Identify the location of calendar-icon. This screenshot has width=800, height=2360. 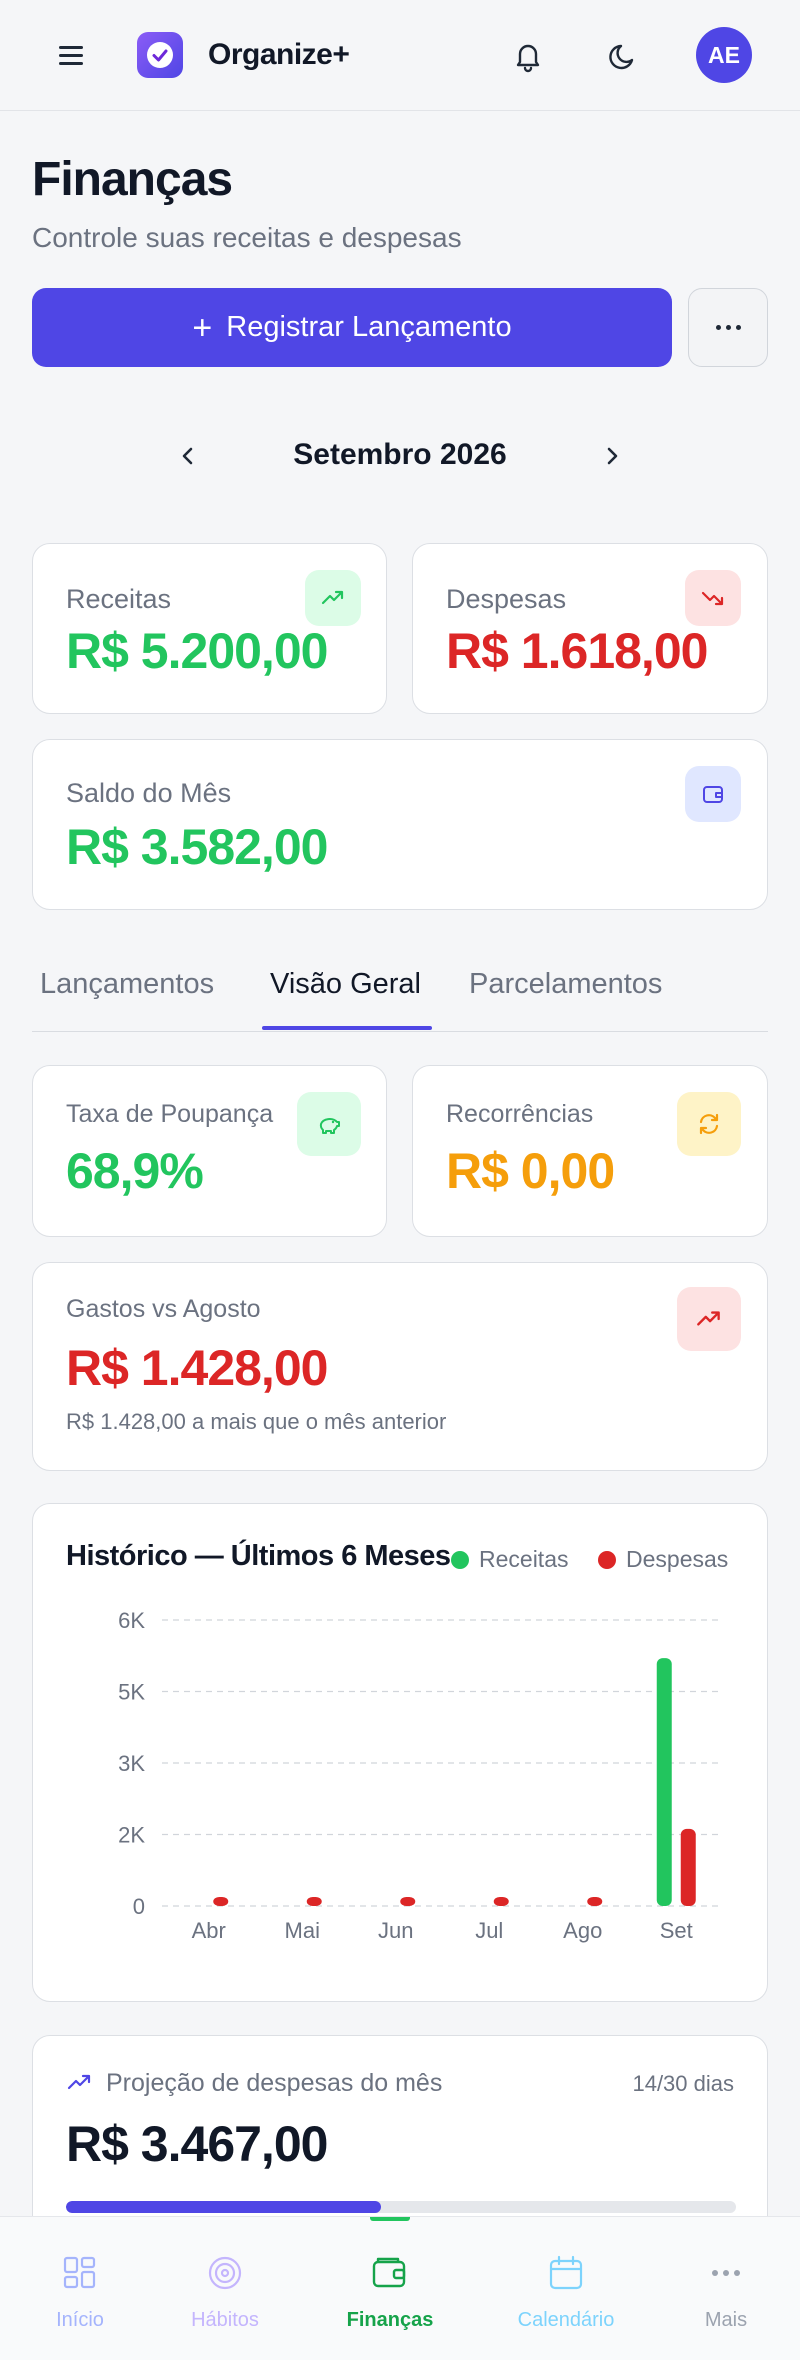
(566, 2273).